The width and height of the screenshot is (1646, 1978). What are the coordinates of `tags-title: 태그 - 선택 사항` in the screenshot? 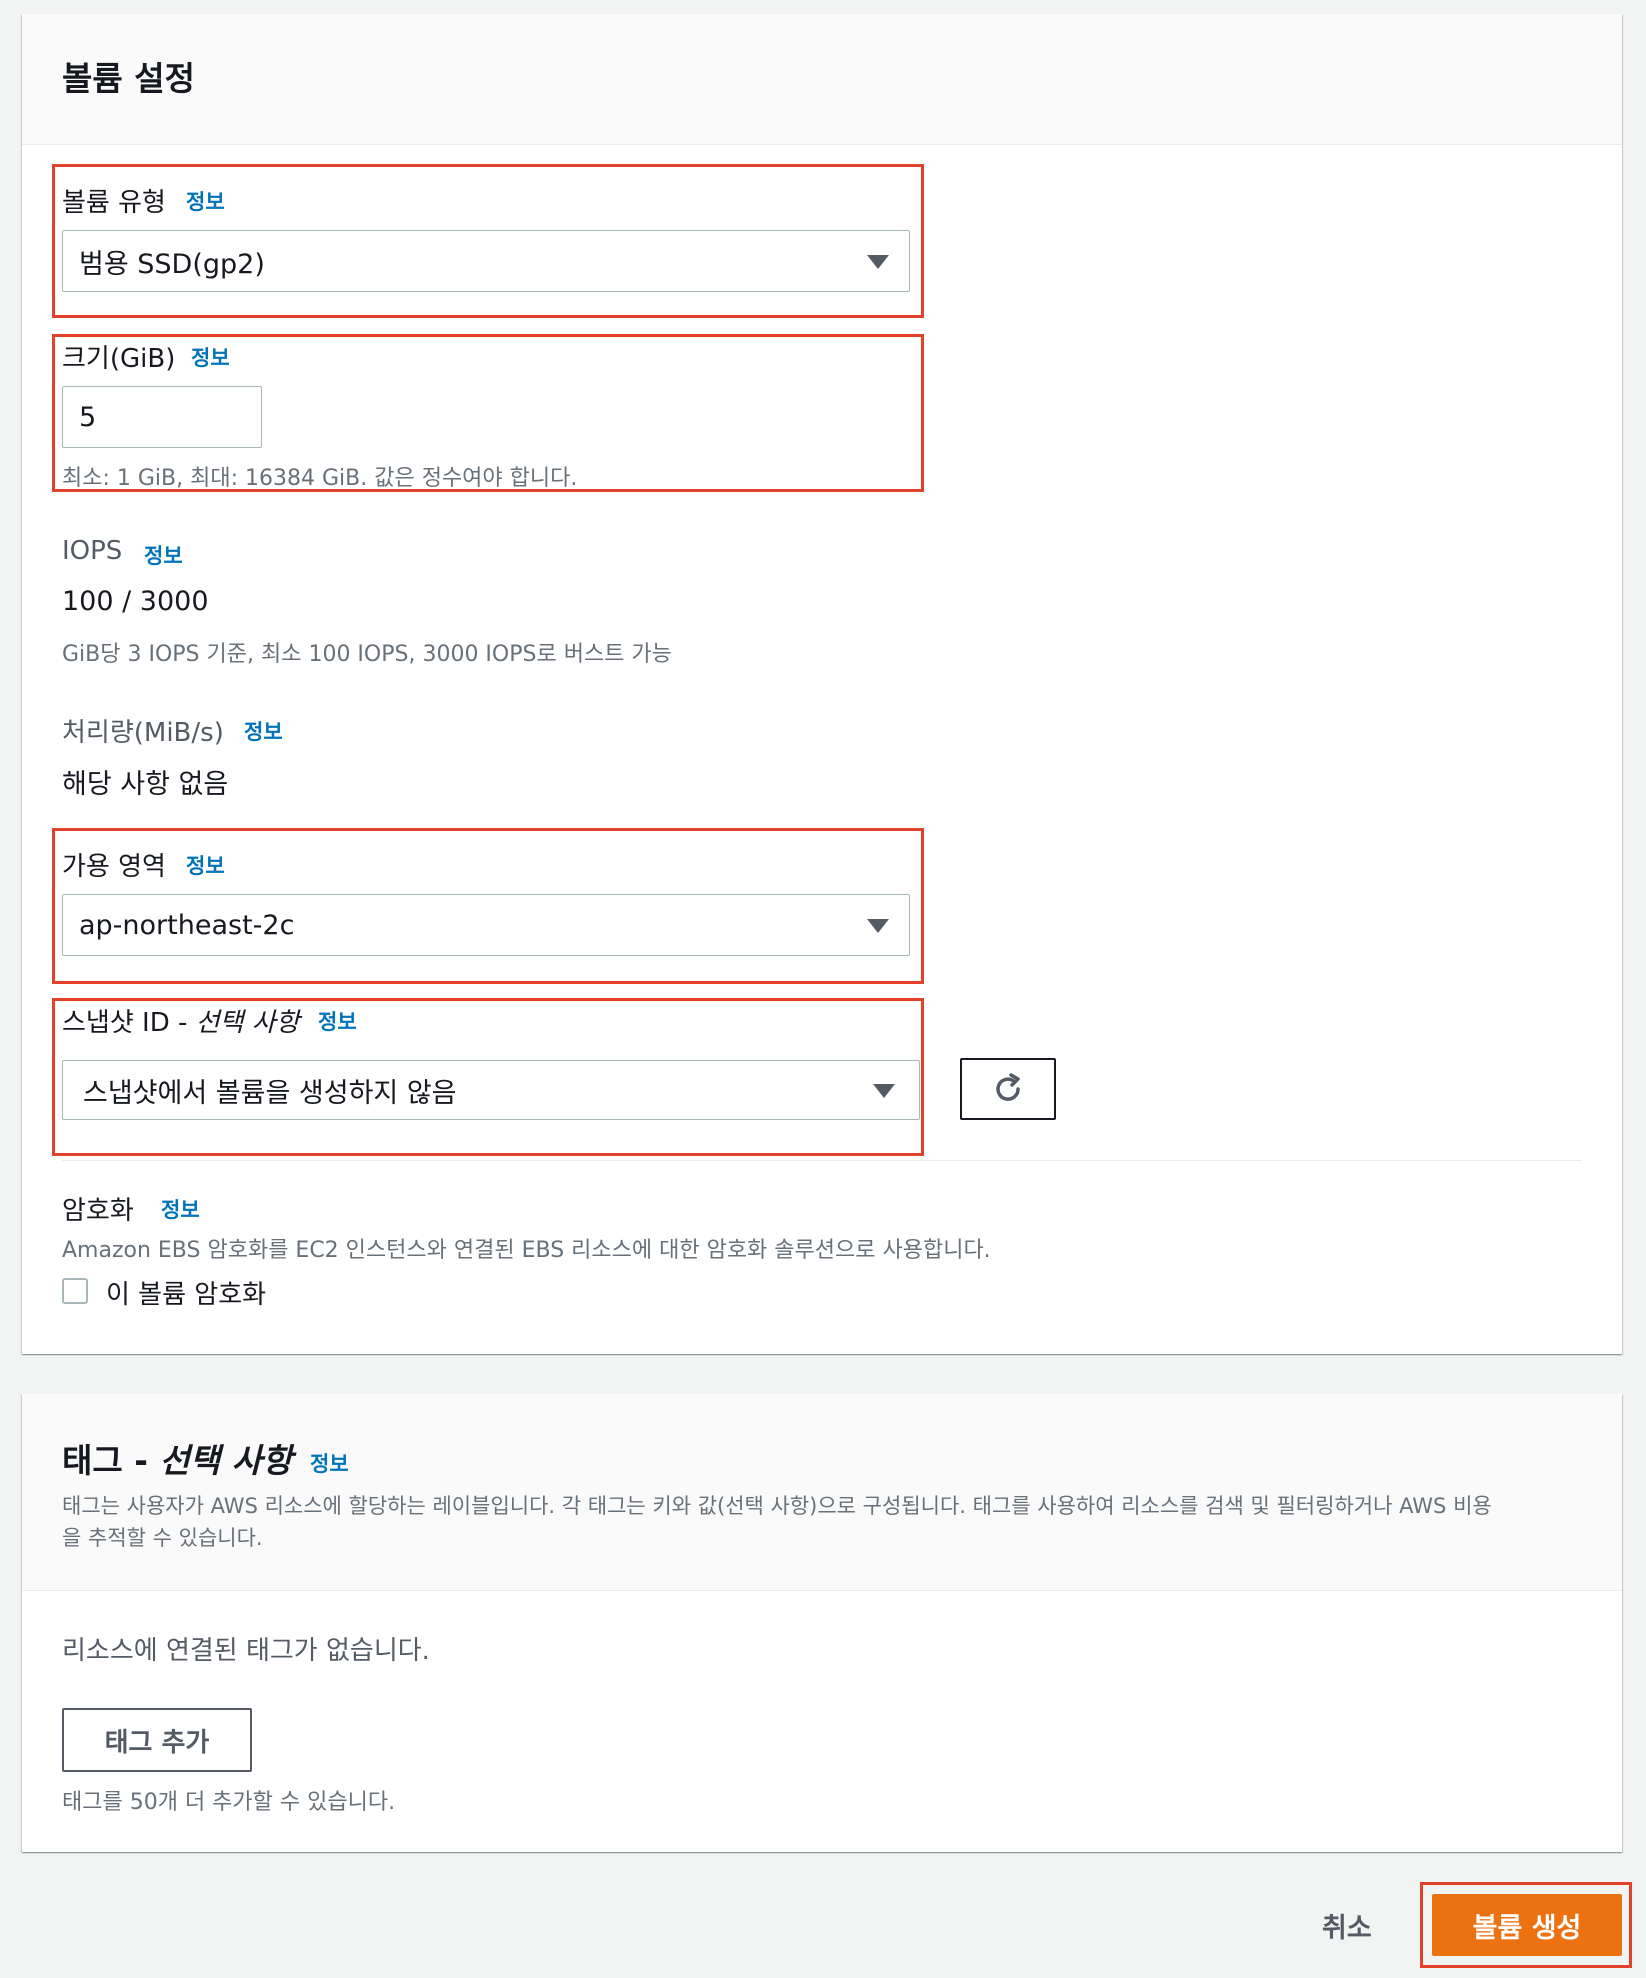 It's located at (177, 1458).